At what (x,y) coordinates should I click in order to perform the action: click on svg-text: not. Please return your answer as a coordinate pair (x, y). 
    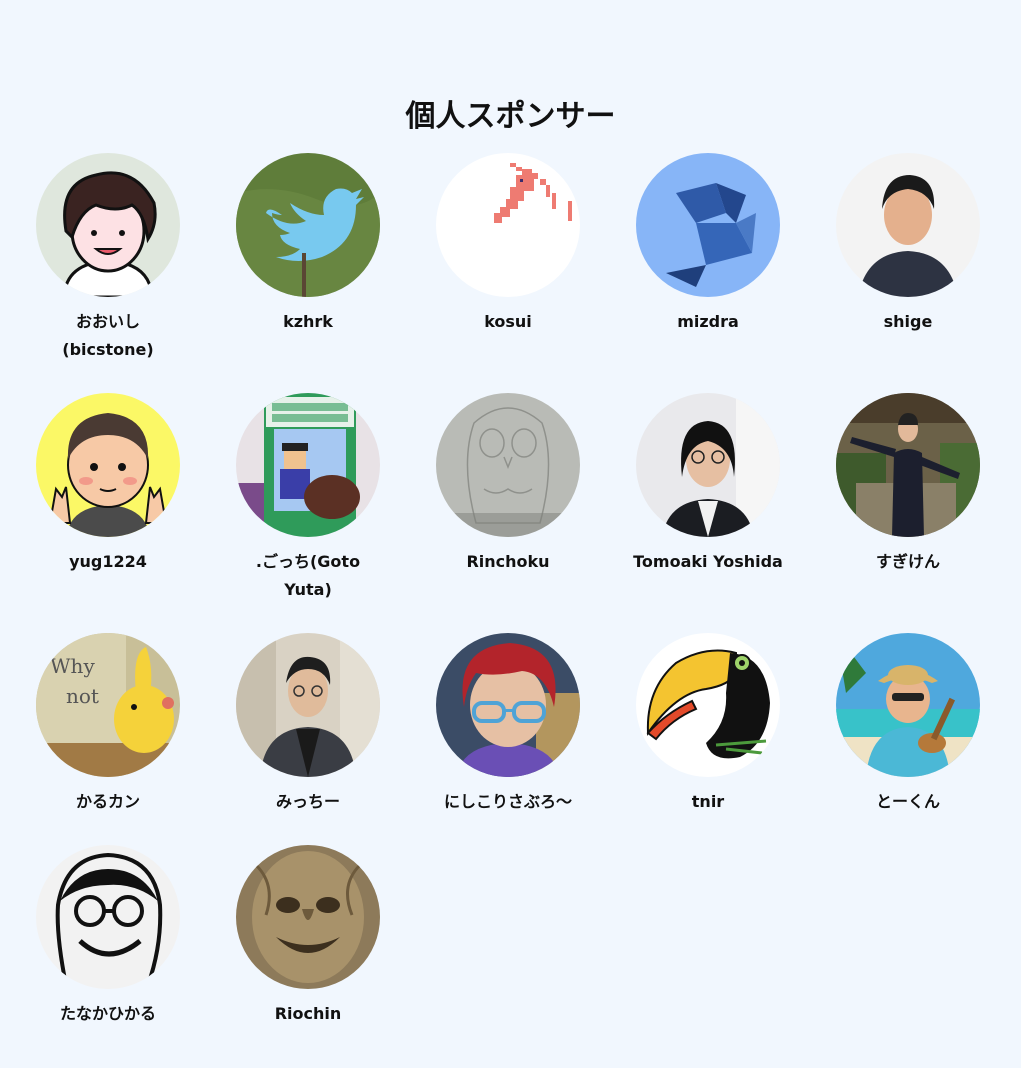
    Looking at the image, I should click on (82, 696).